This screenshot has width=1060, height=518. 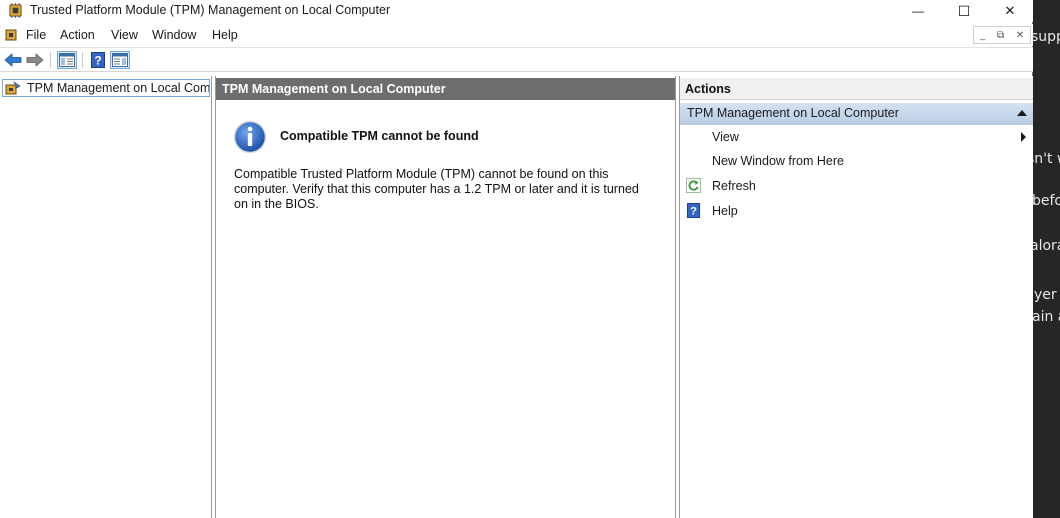 I want to click on tree-node-label: TPM Management on Local Comp, so click(x=118, y=88).